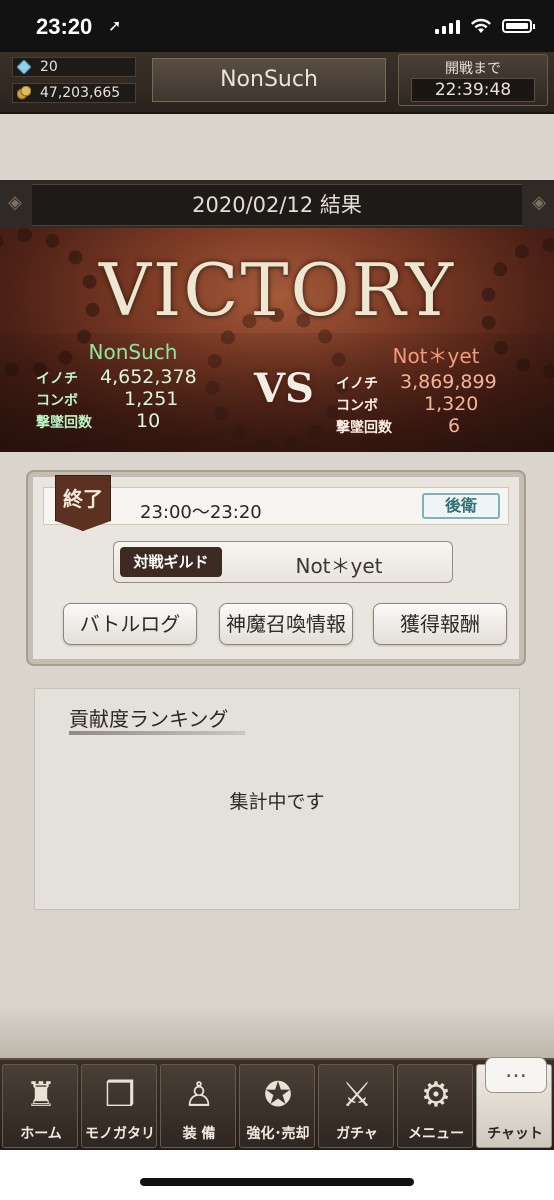  I want to click on stat-value: 3,869,899, so click(448, 382).